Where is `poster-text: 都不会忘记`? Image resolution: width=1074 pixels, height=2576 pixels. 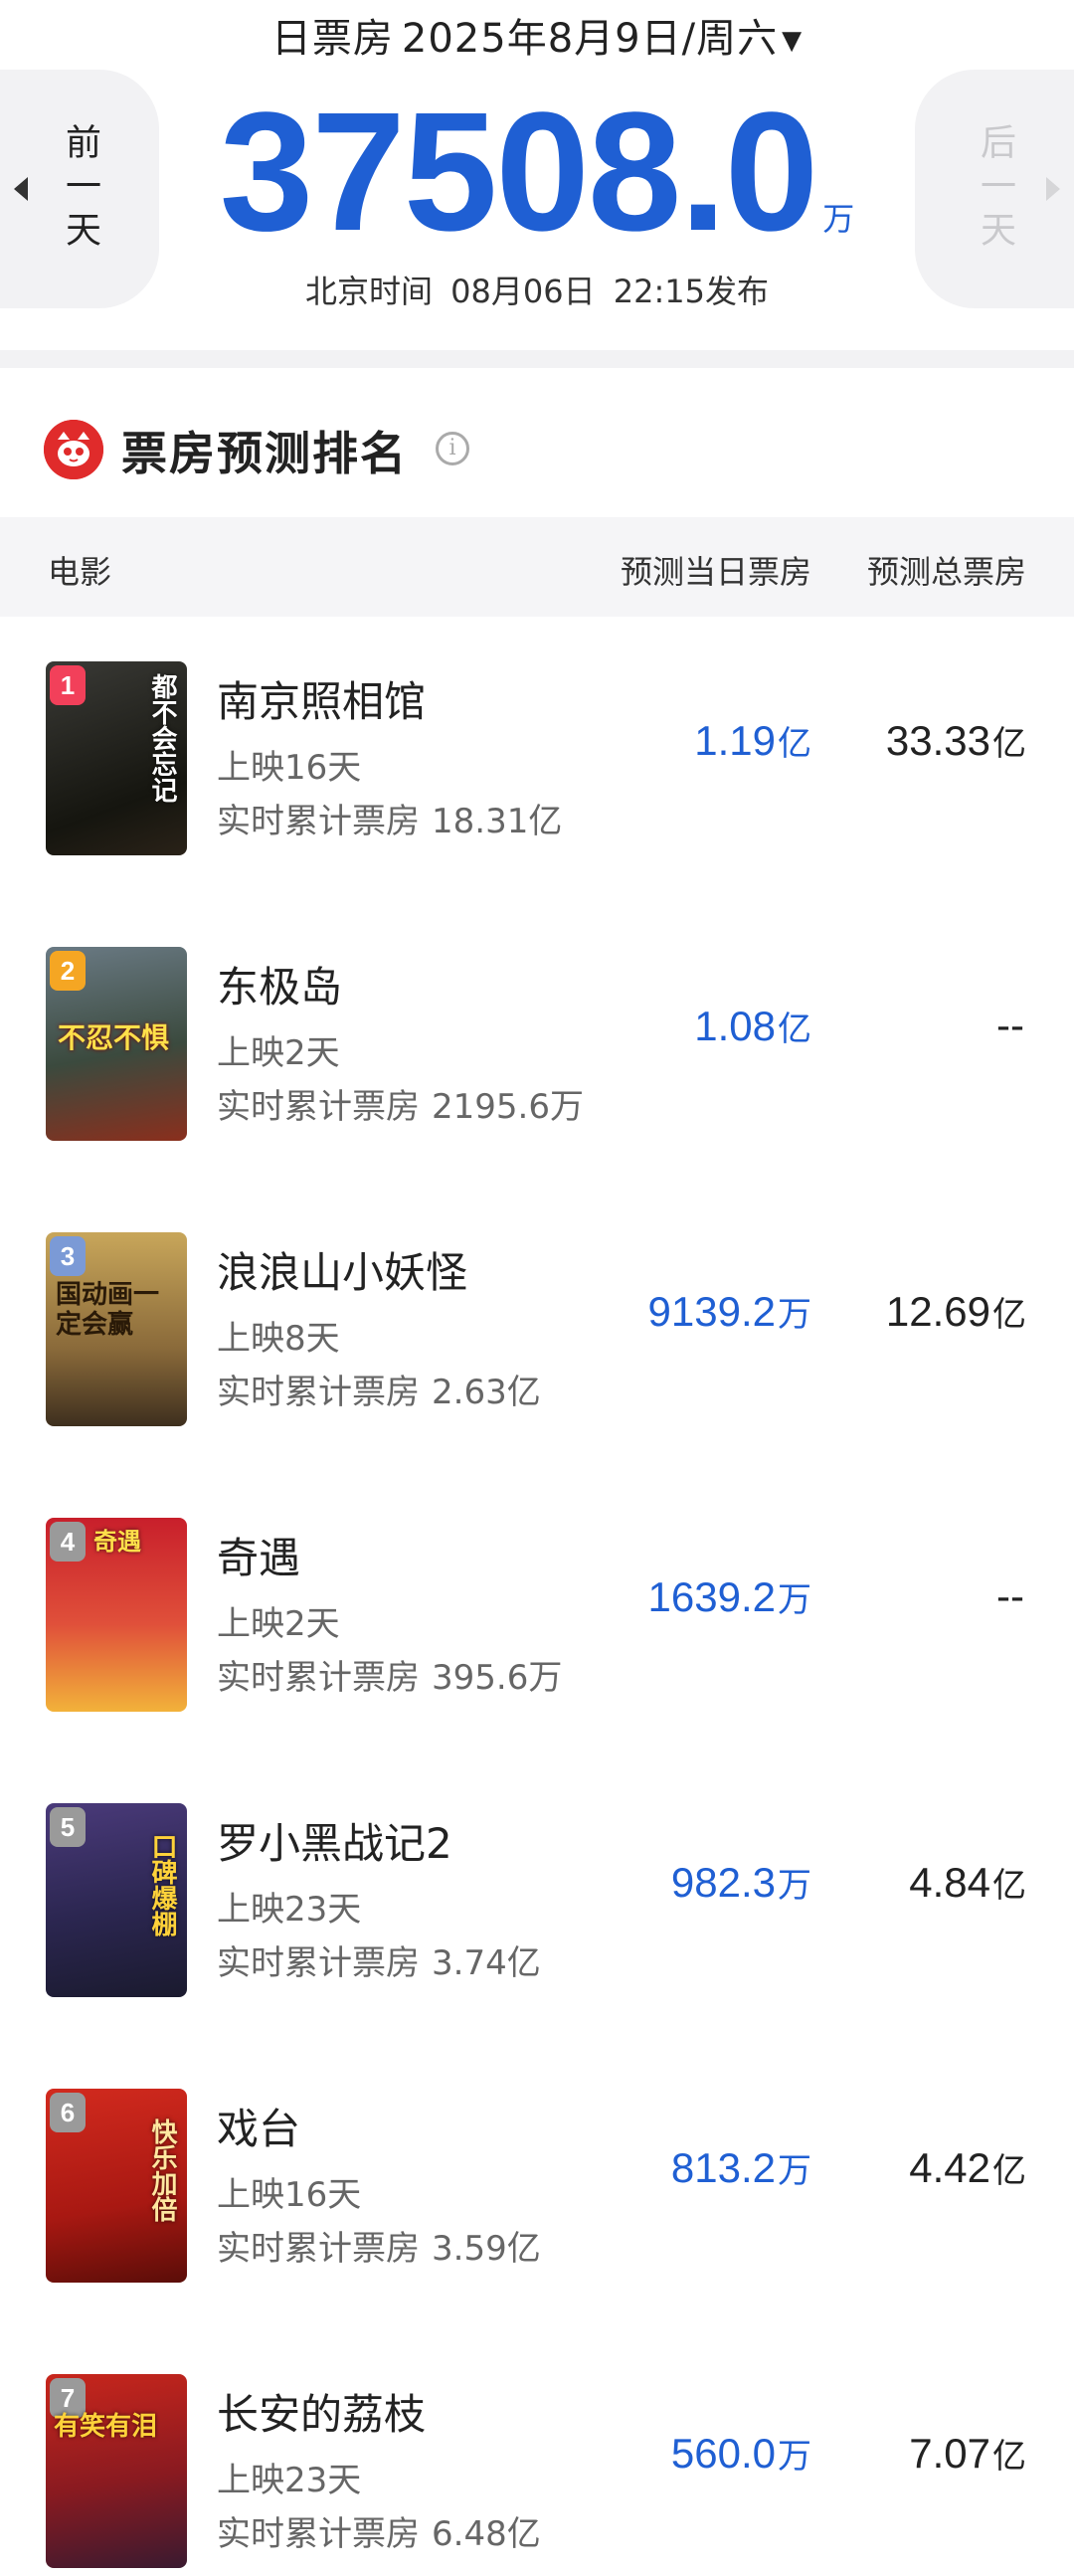
poster-text: 都不会忘记 is located at coordinates (162, 738).